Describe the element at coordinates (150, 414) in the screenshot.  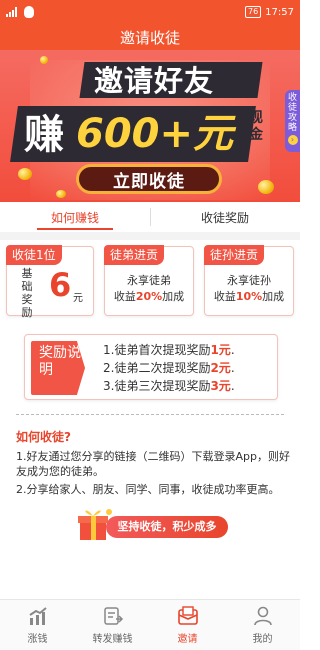
I see `dashed-divider` at that location.